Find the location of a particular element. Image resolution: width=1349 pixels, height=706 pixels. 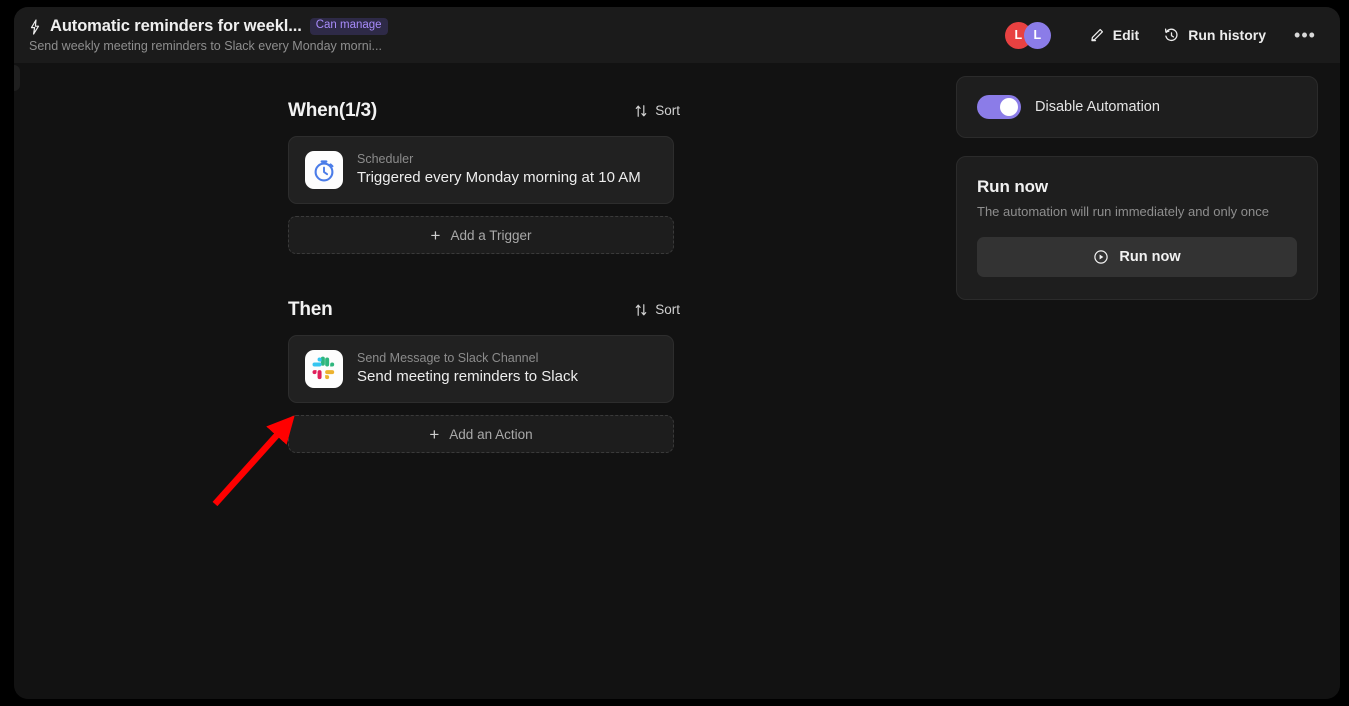

run-now-button: Run now is located at coordinates (1137, 257).